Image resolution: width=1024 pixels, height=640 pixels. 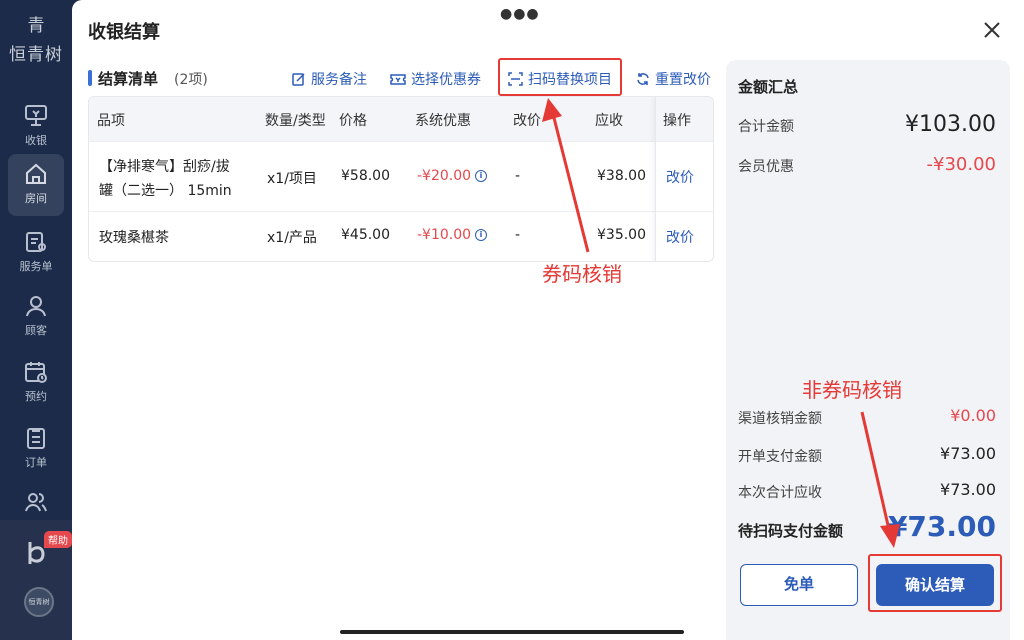 I want to click on annotation-box-scan, so click(x=560, y=77).